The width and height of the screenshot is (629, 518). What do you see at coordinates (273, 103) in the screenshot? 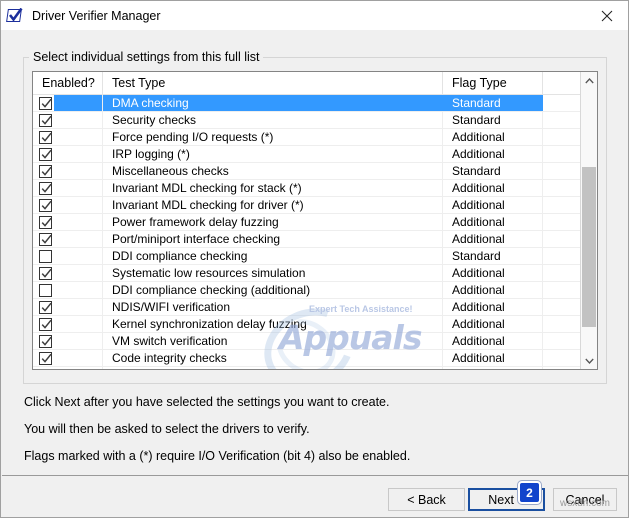
I see `row-test-type-cell: DMA checking` at bounding box center [273, 103].